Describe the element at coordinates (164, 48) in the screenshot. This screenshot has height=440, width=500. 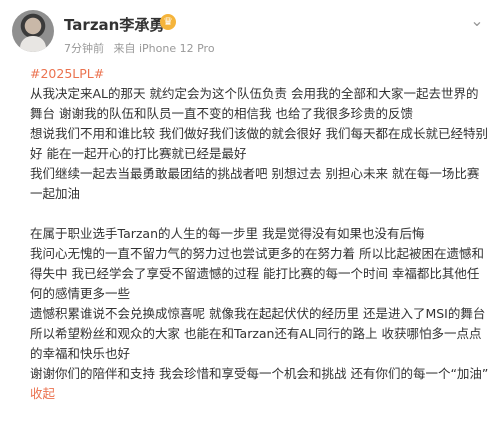
I see `post-source: 来自 iPhone 12 Pro` at that location.